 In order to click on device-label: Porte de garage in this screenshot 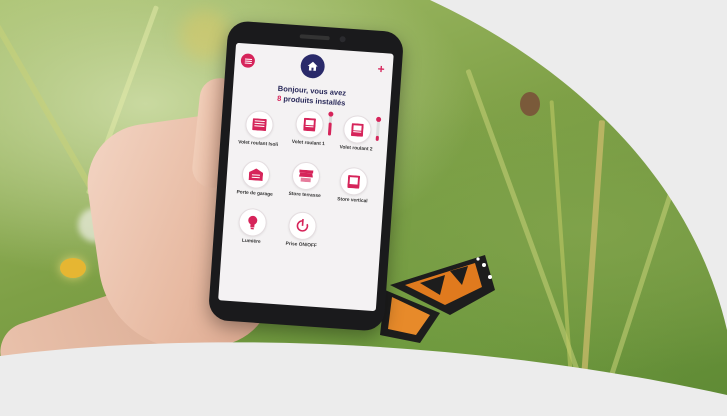, I will do `click(254, 194)`.